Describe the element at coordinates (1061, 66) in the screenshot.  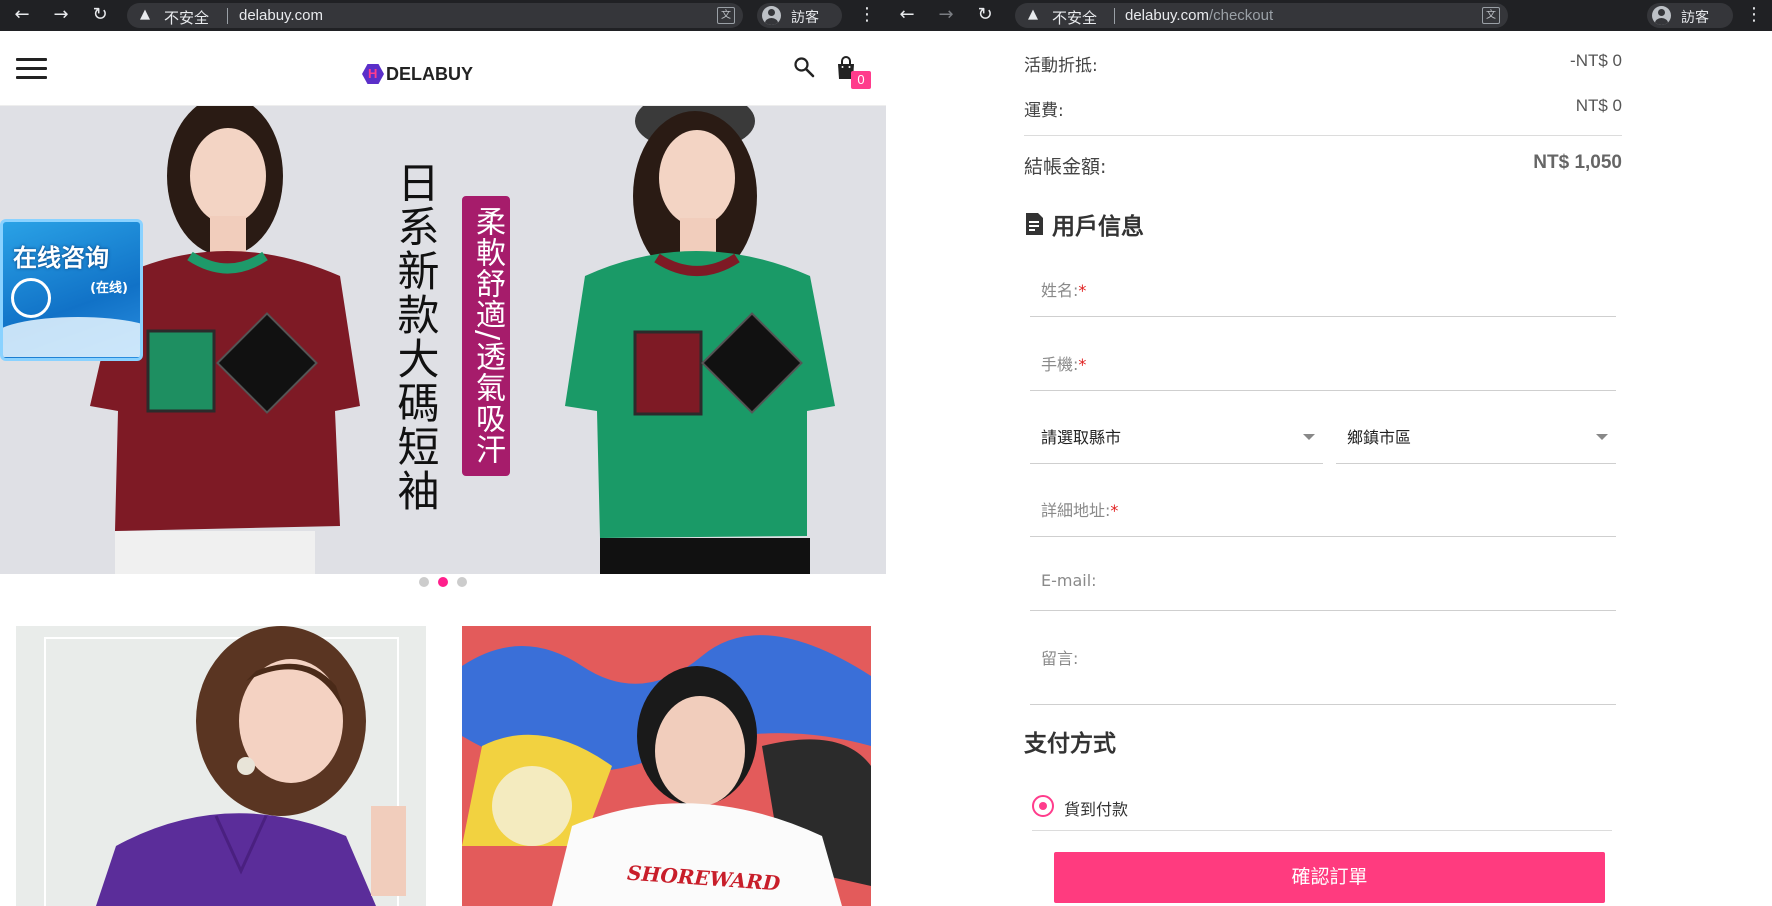
I see `summary-label: 活動折抵:` at that location.